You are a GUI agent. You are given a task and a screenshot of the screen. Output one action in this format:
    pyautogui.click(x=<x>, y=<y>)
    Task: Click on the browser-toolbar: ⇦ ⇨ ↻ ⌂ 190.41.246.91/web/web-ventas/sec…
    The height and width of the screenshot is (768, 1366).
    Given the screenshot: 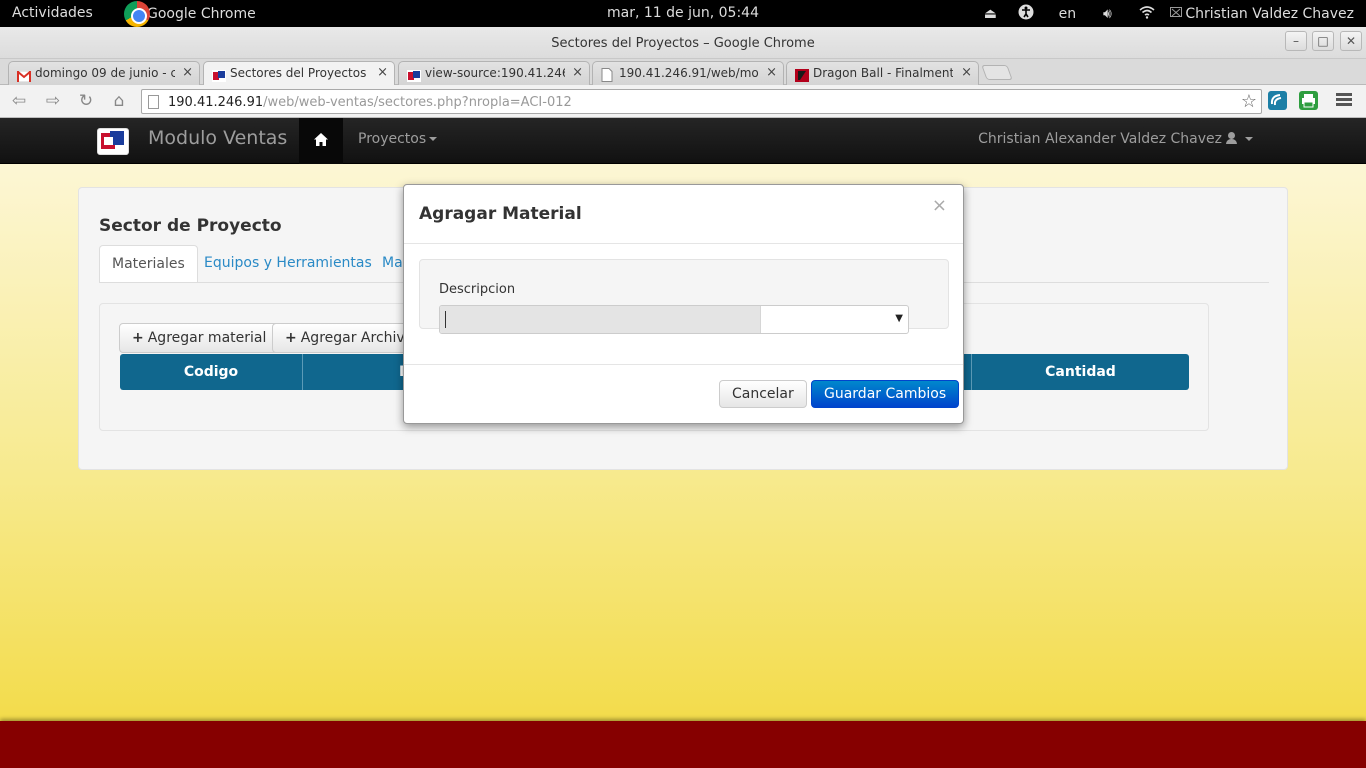 What is the action you would take?
    pyautogui.click(x=683, y=101)
    